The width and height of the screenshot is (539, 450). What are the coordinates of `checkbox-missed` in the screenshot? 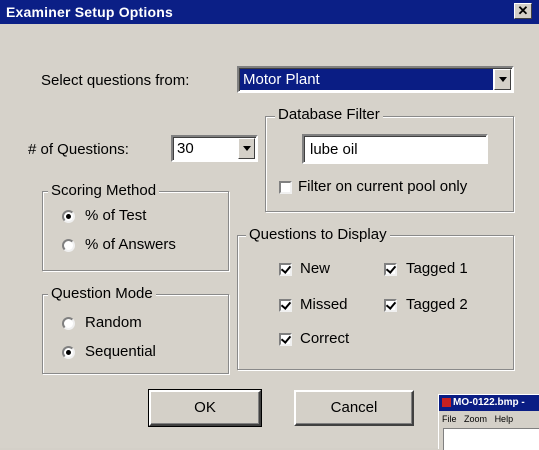 It's located at (285, 305).